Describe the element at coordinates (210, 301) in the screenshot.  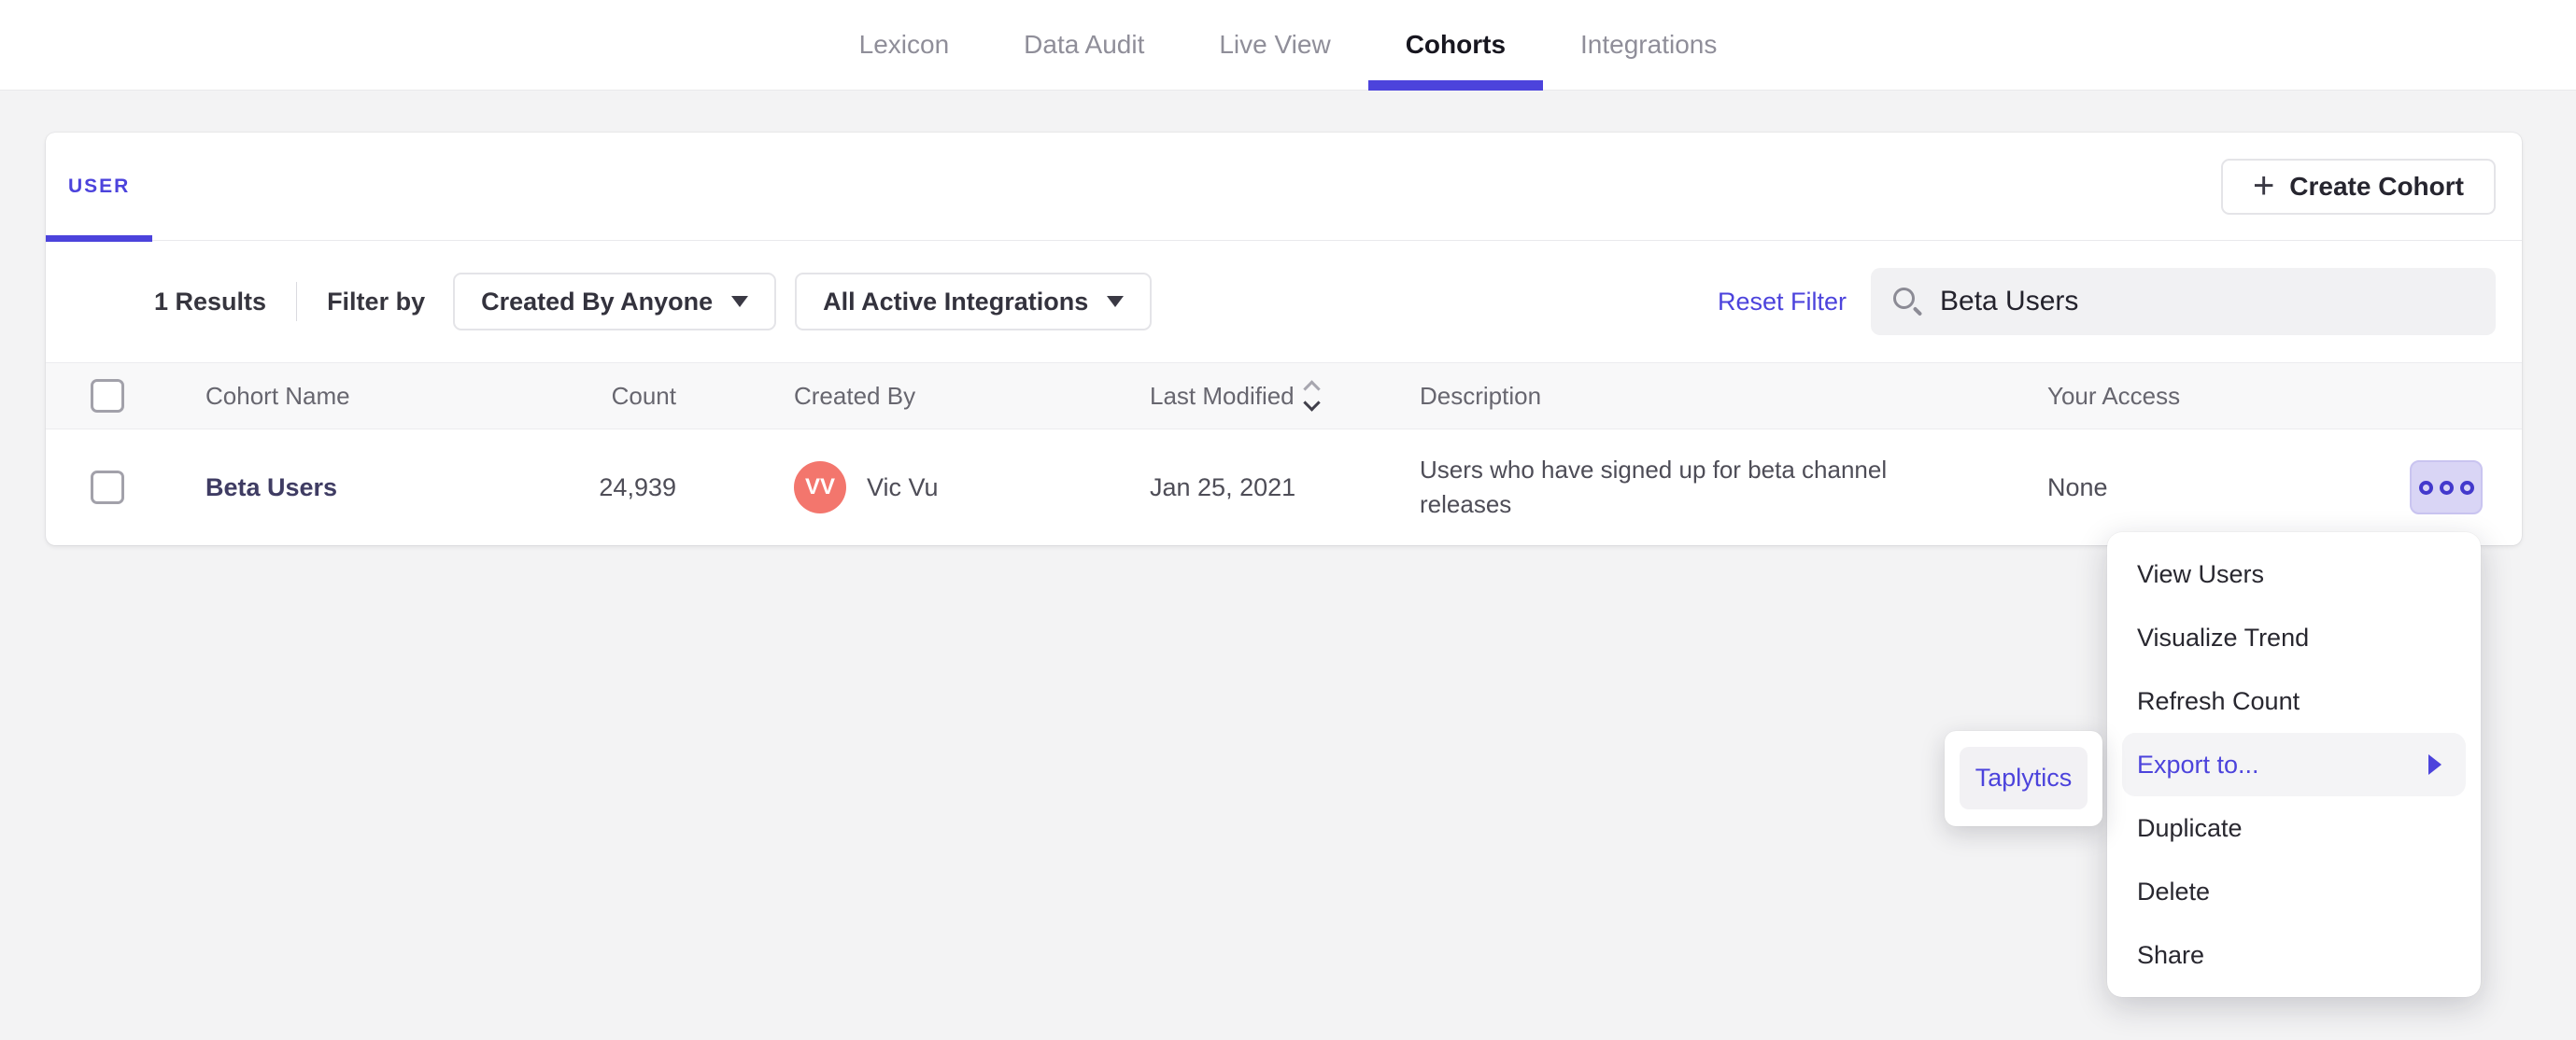
I see `results-count: 1 Results` at that location.